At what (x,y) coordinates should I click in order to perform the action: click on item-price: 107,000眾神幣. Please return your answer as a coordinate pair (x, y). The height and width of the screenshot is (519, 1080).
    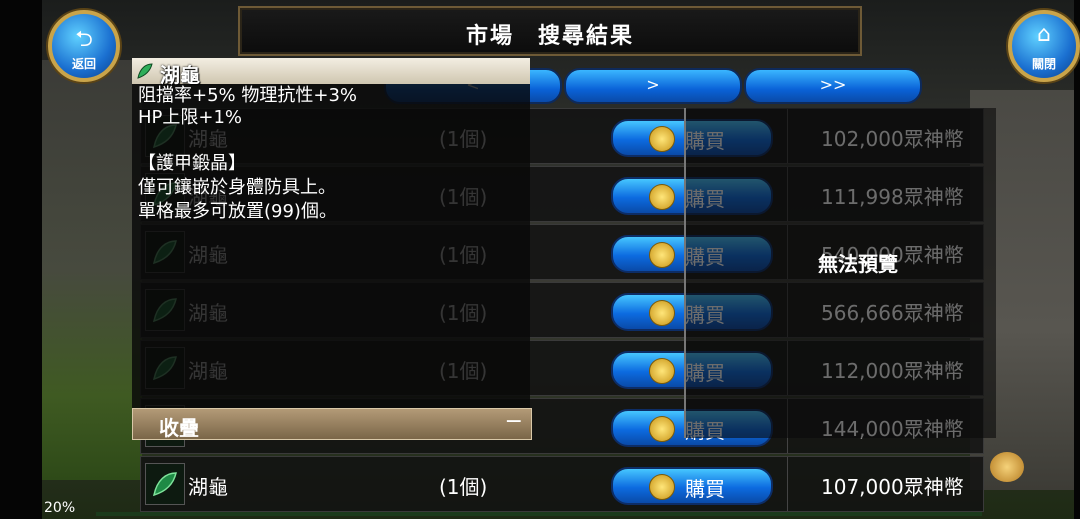
    Looking at the image, I should click on (892, 487).